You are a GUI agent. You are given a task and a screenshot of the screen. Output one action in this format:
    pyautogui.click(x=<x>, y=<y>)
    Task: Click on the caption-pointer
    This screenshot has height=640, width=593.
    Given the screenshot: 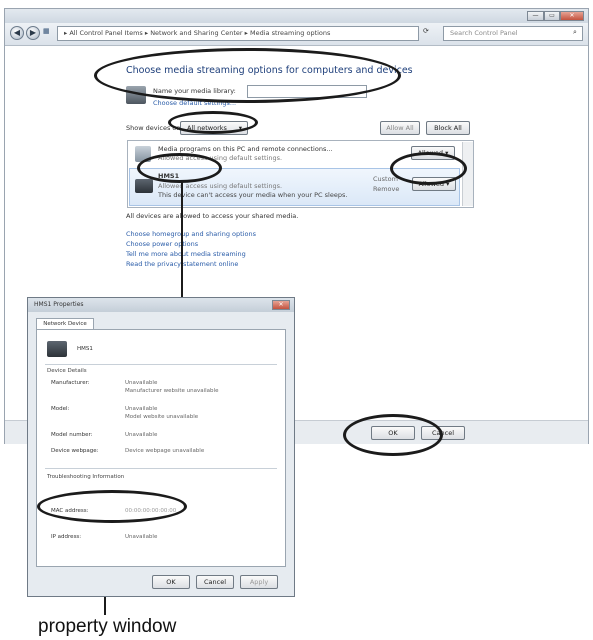 What is the action you would take?
    pyautogui.click(x=105, y=606)
    